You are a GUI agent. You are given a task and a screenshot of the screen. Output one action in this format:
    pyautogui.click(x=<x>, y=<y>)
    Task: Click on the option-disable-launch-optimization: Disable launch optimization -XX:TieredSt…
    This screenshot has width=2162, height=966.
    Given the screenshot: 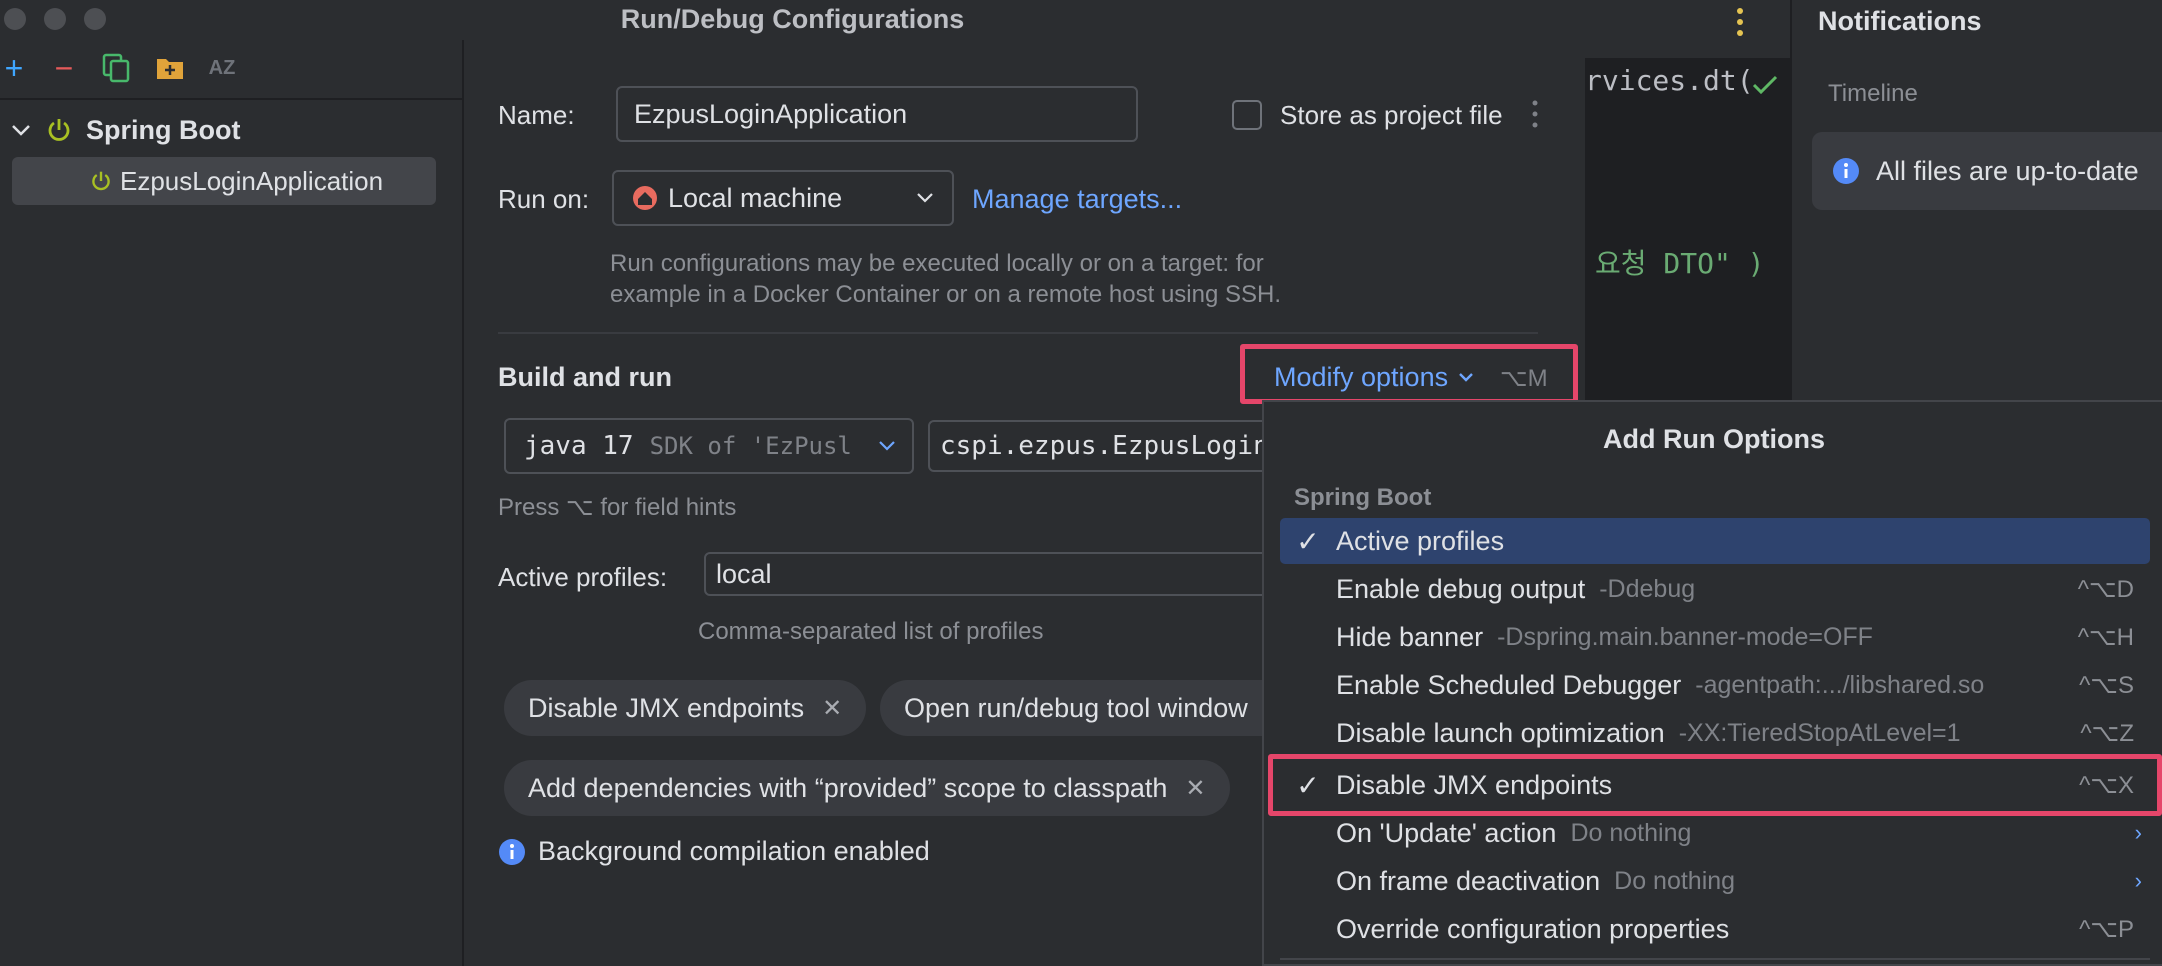 What is the action you would take?
    pyautogui.click(x=1715, y=733)
    